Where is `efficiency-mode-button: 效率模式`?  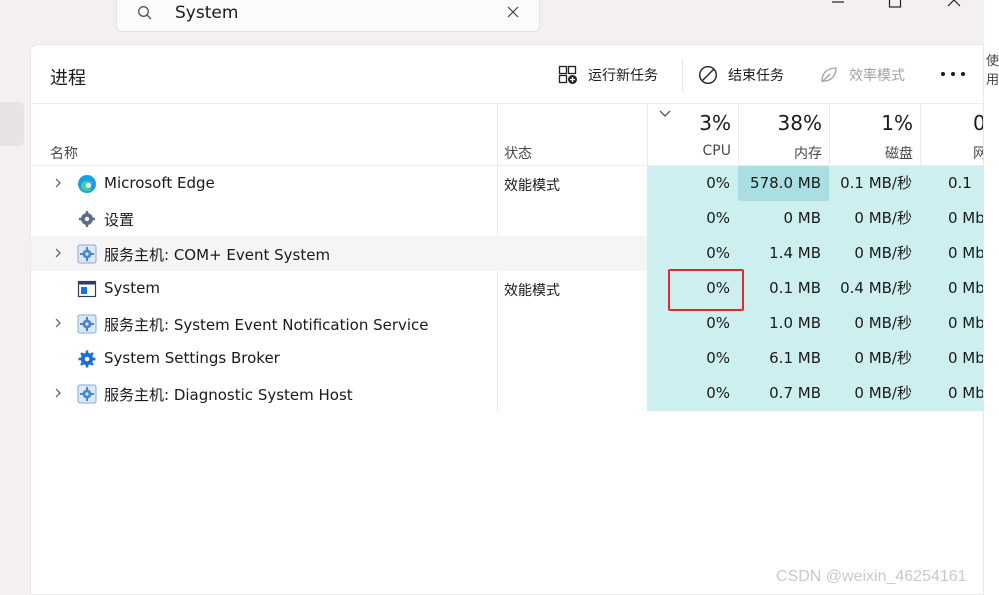
efficiency-mode-button: 效率模式 is located at coordinates (862, 75).